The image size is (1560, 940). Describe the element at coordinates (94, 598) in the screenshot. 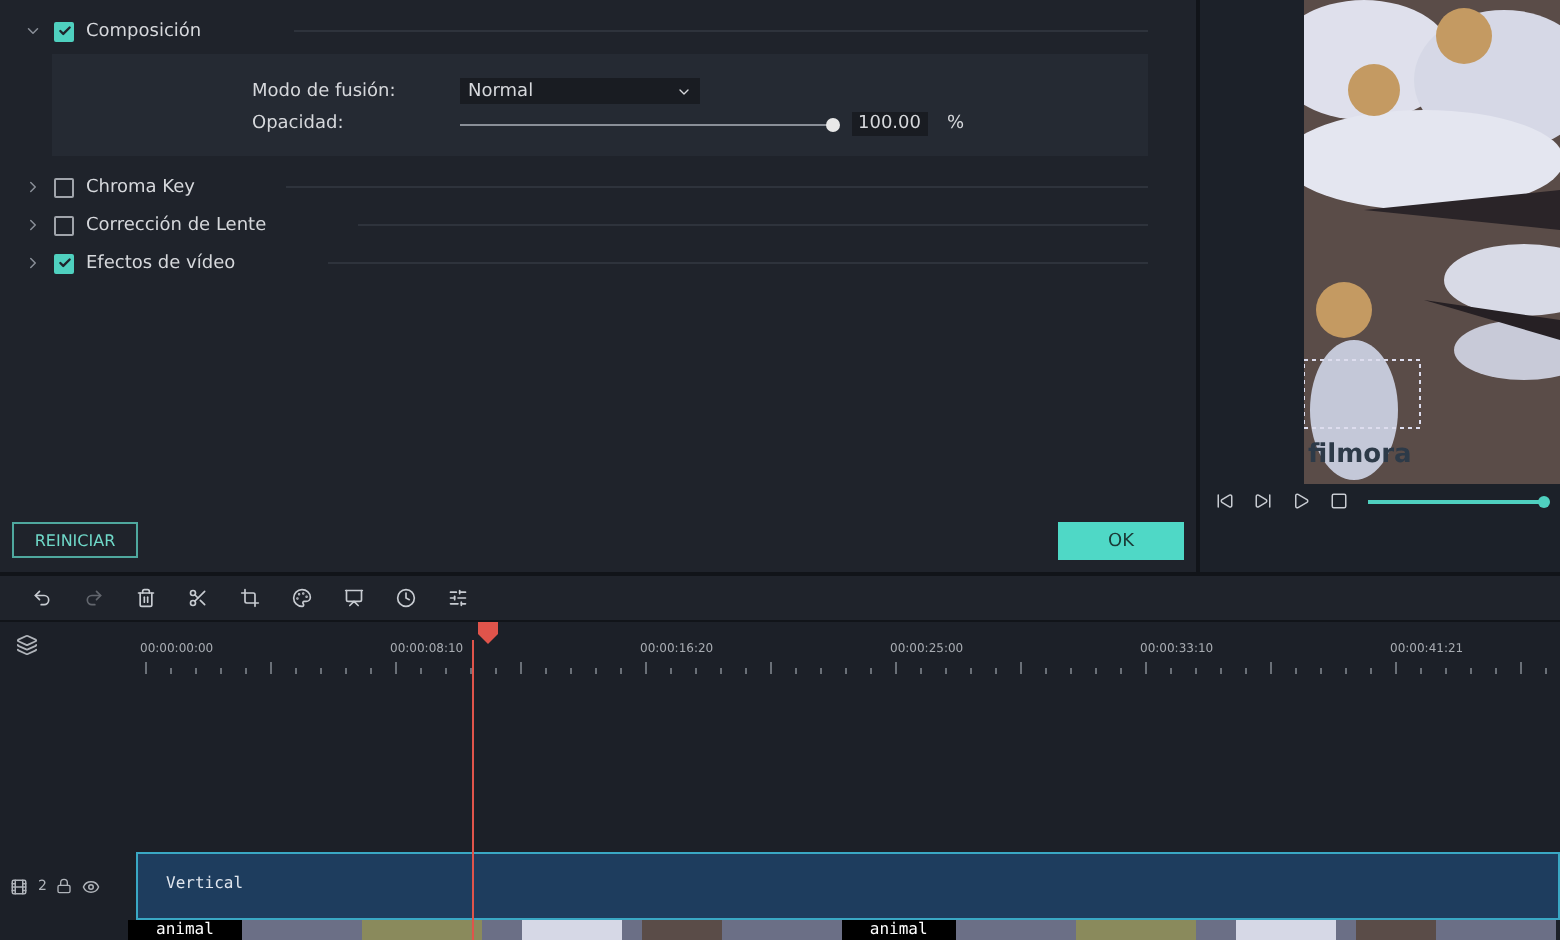

I see `redo-icon` at that location.